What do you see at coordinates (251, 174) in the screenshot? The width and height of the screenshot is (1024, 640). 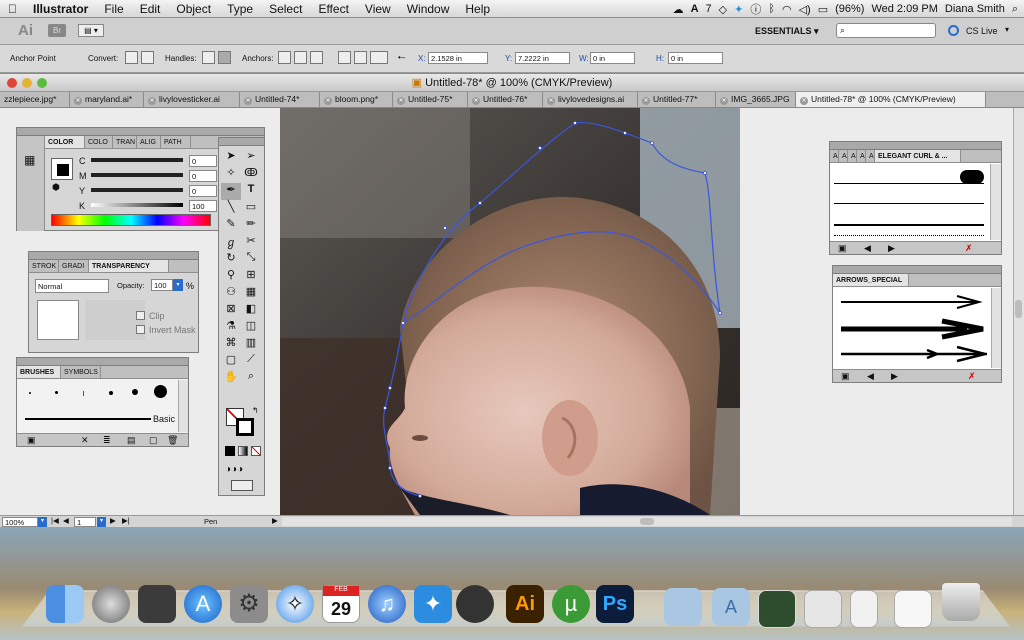 I see `lasso-tool-icon: ↂ` at bounding box center [251, 174].